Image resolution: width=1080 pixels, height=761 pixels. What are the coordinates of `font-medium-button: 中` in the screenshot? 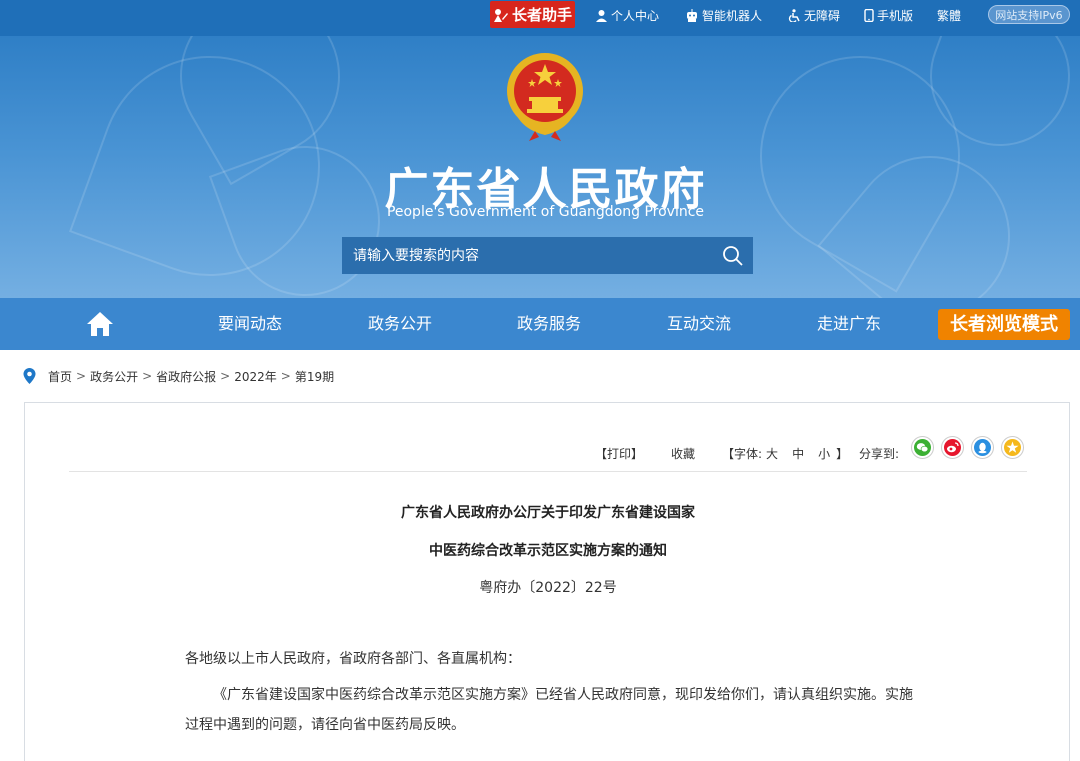 It's located at (798, 453).